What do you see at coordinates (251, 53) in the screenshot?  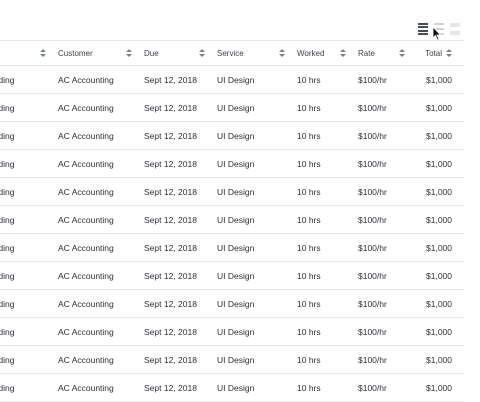 I see `column-header-service: Service` at bounding box center [251, 53].